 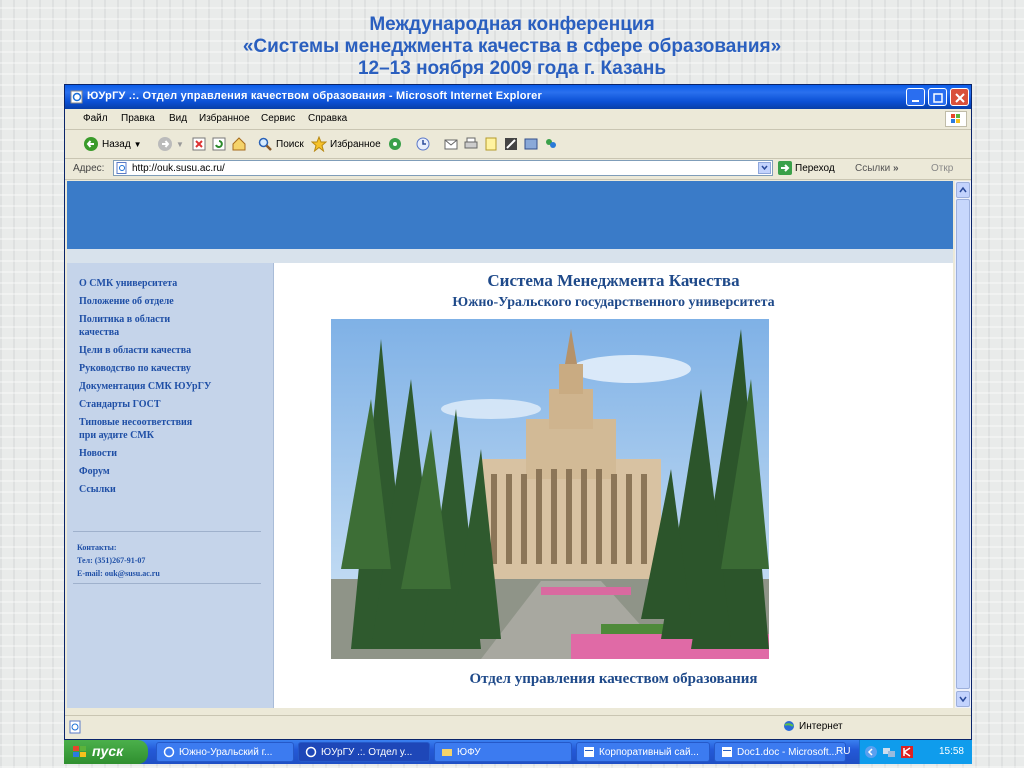 I want to click on forward-button: ▼, so click(x=170, y=144).